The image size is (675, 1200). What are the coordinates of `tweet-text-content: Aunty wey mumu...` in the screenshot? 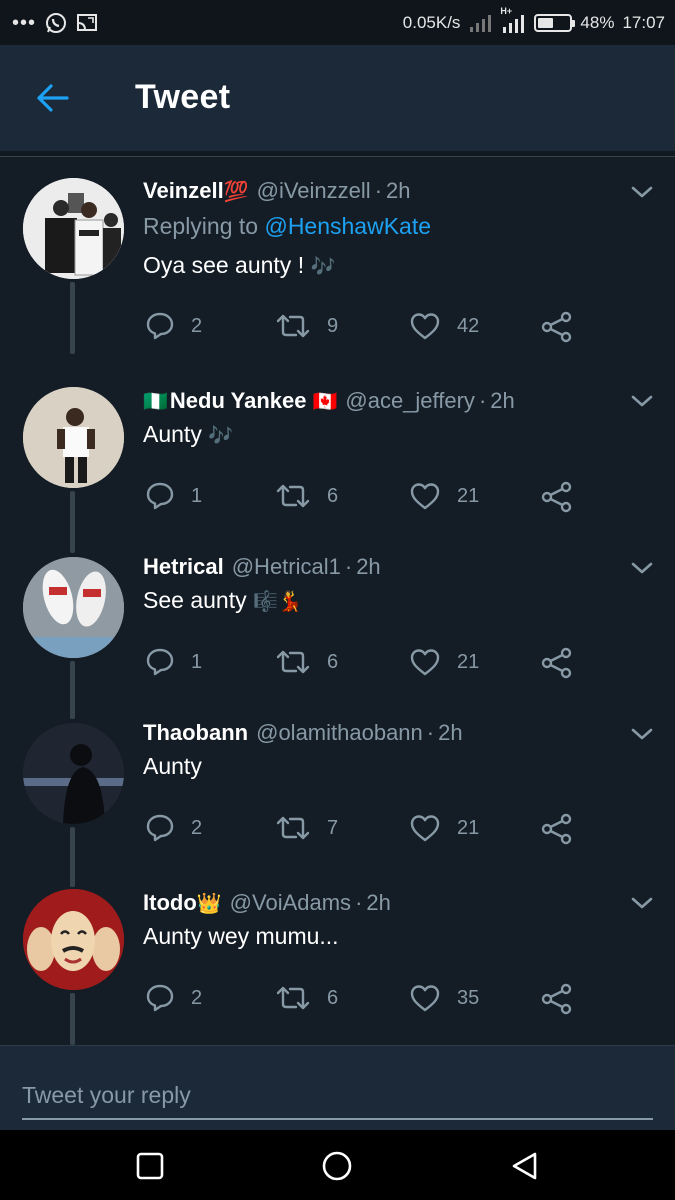 It's located at (241, 936).